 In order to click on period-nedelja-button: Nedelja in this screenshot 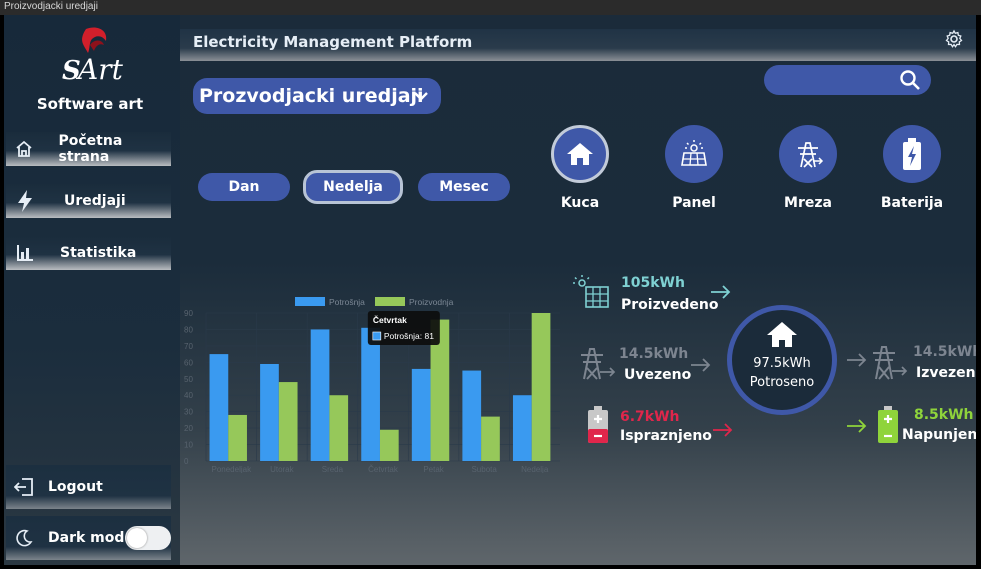, I will do `click(353, 187)`.